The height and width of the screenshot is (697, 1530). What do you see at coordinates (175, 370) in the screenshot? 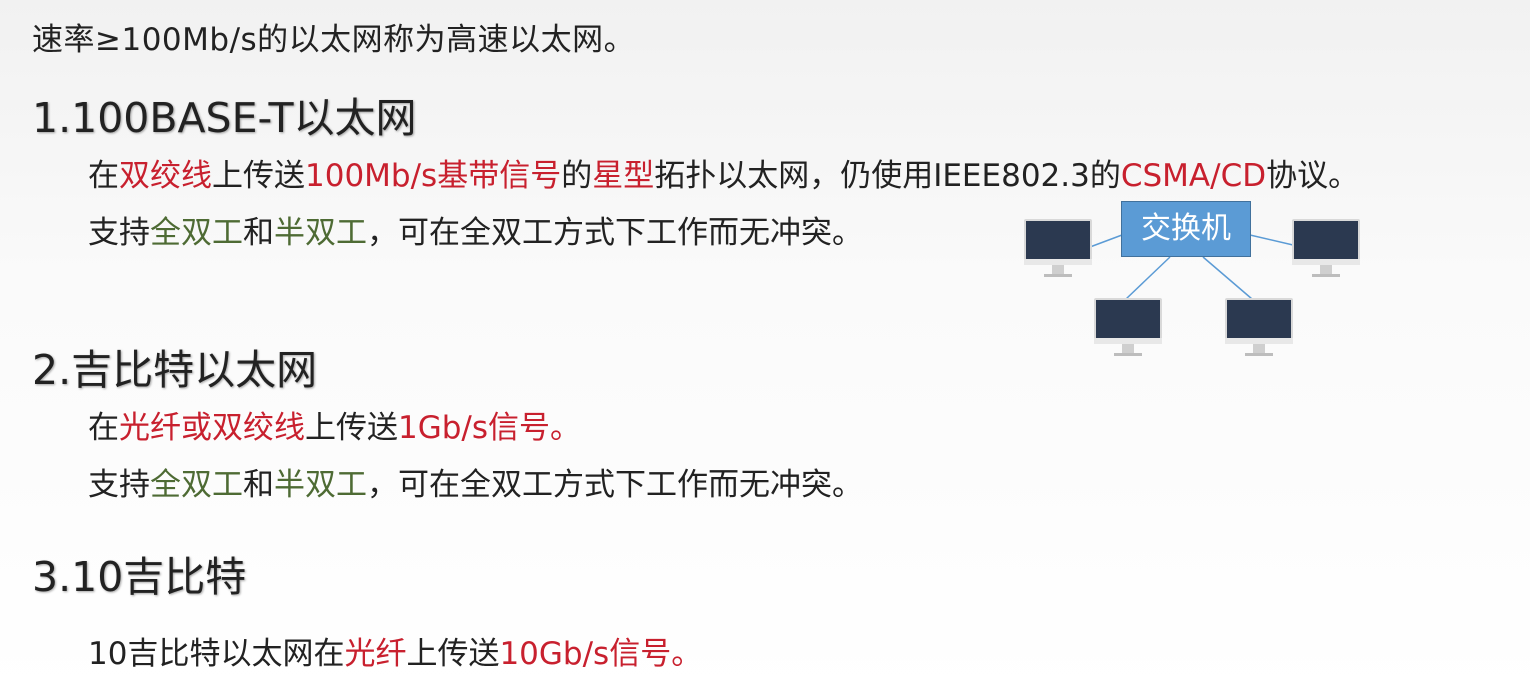
I see `section2-heading: 2.吉比特以太网` at bounding box center [175, 370].